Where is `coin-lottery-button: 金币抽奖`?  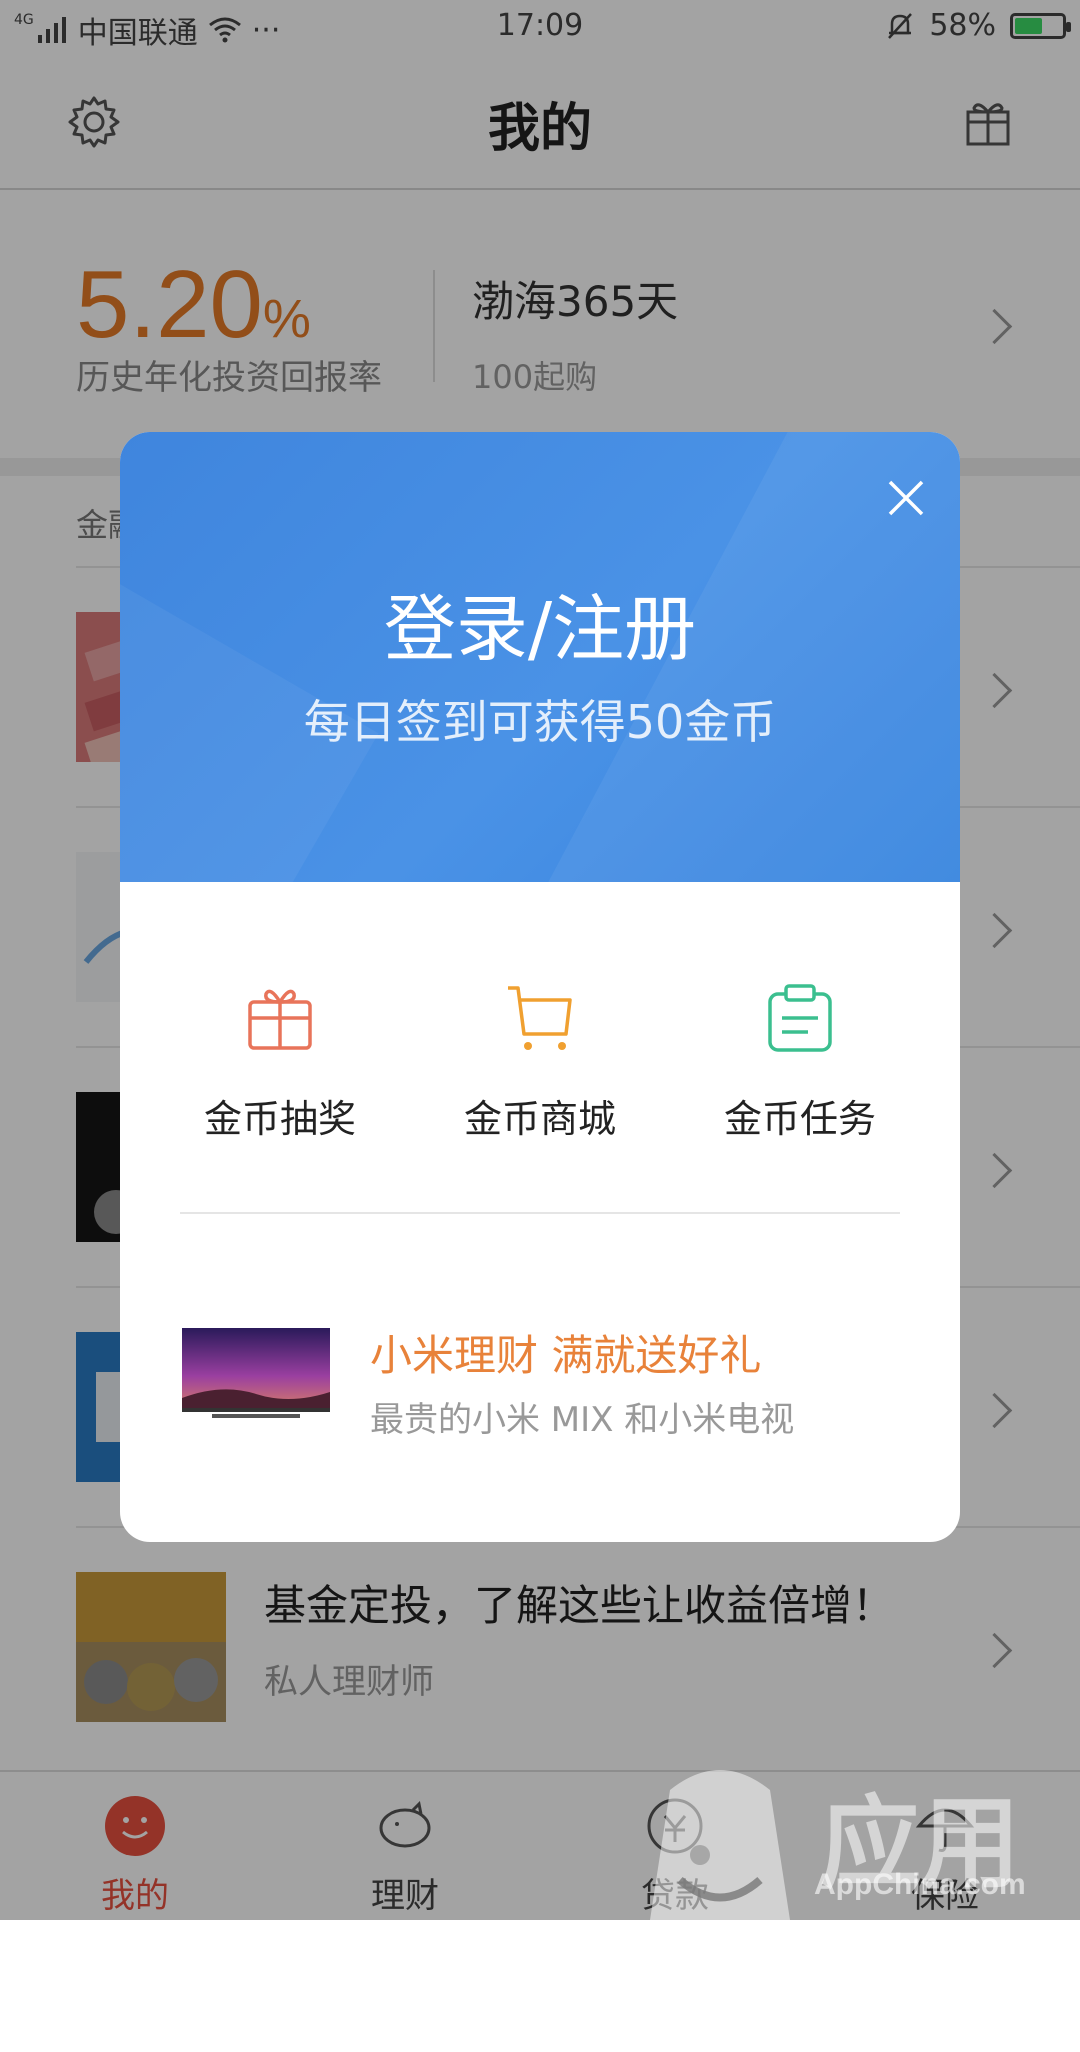 coin-lottery-button: 金币抽奖 is located at coordinates (280, 1061).